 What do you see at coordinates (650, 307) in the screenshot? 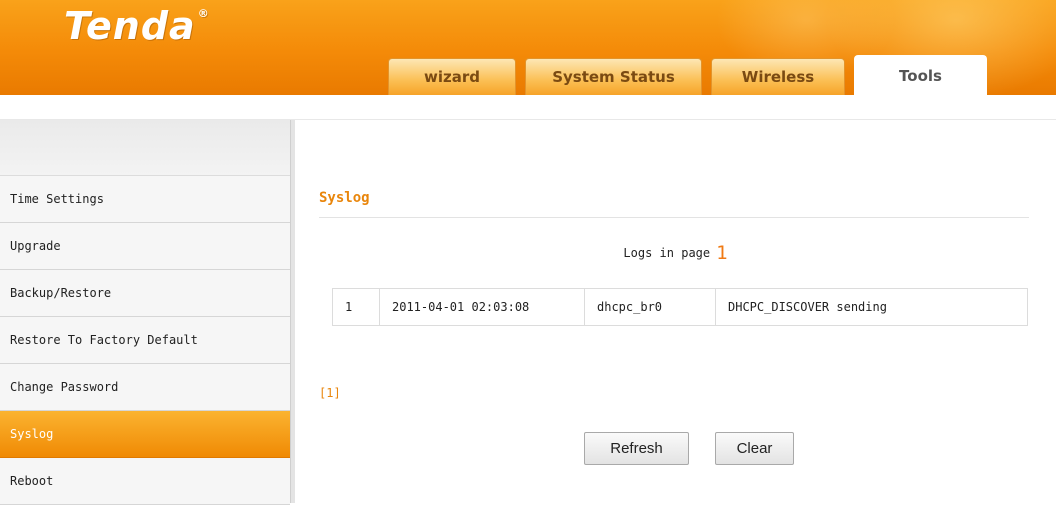
I see `log-source: dhcpc_br0` at bounding box center [650, 307].